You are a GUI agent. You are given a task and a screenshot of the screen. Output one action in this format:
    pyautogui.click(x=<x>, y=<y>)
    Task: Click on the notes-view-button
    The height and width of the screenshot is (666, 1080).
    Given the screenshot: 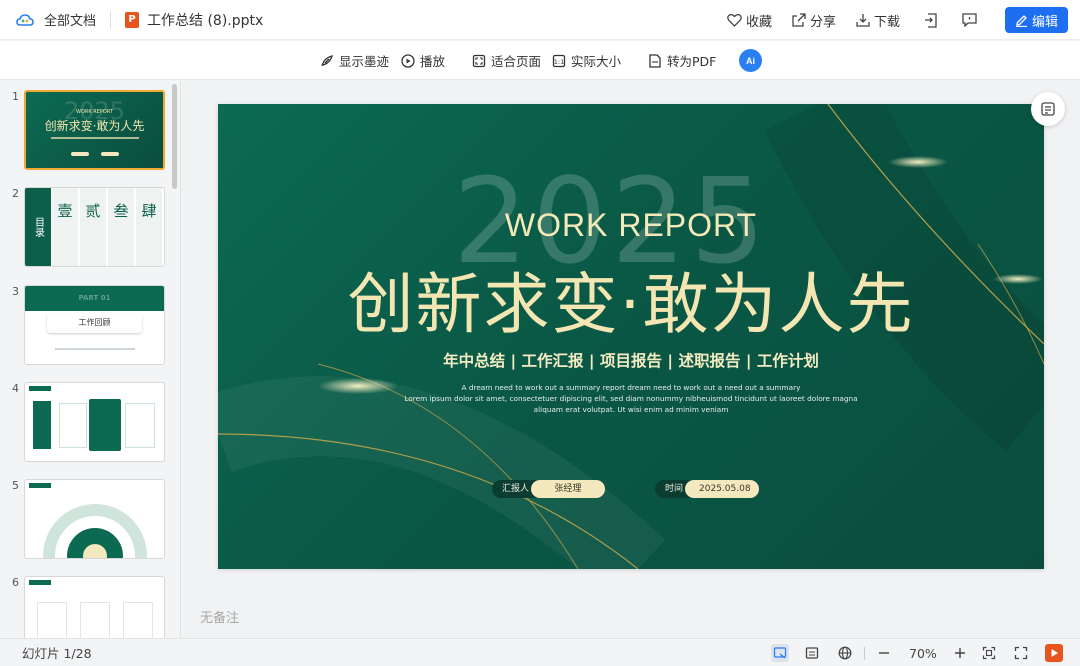 What is the action you would take?
    pyautogui.click(x=812, y=653)
    